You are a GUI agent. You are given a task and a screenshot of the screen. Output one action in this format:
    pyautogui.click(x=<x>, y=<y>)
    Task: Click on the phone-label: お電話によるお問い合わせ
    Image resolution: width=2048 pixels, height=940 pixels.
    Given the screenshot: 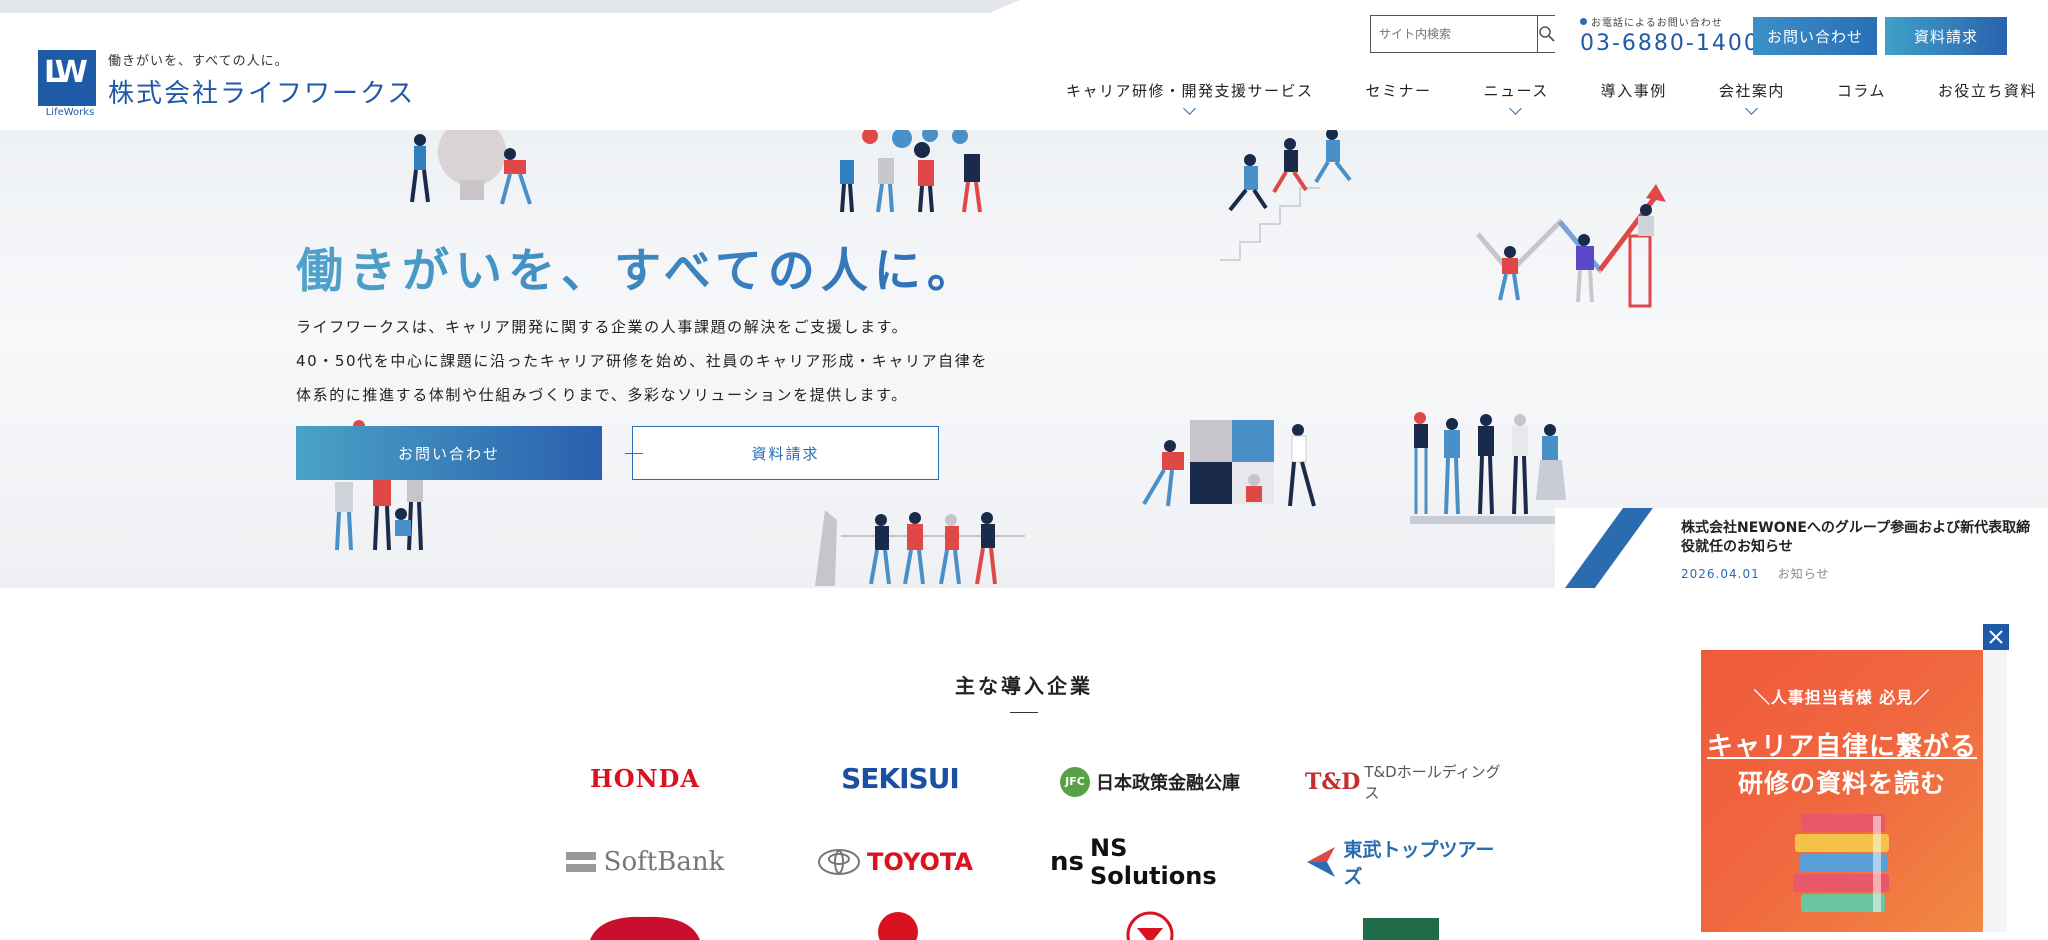 What is the action you would take?
    pyautogui.click(x=1657, y=23)
    